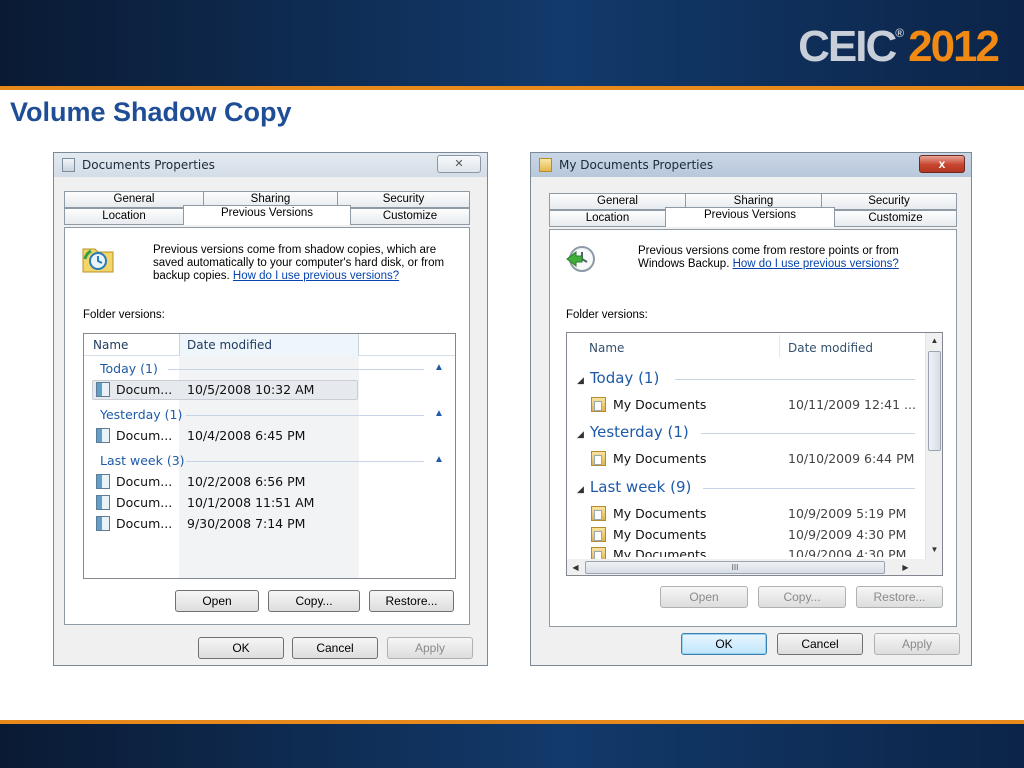 The image size is (1024, 768). I want to click on group-yesterday: Yesterday (1), so click(141, 414).